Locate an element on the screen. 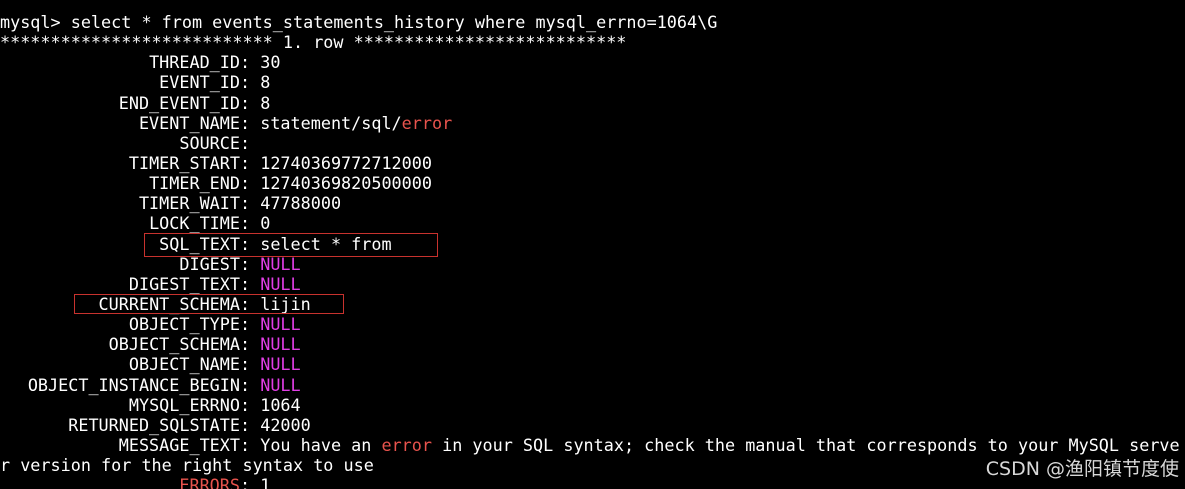  field-thread-id: THREAD_ID: 30 is located at coordinates (592, 62).